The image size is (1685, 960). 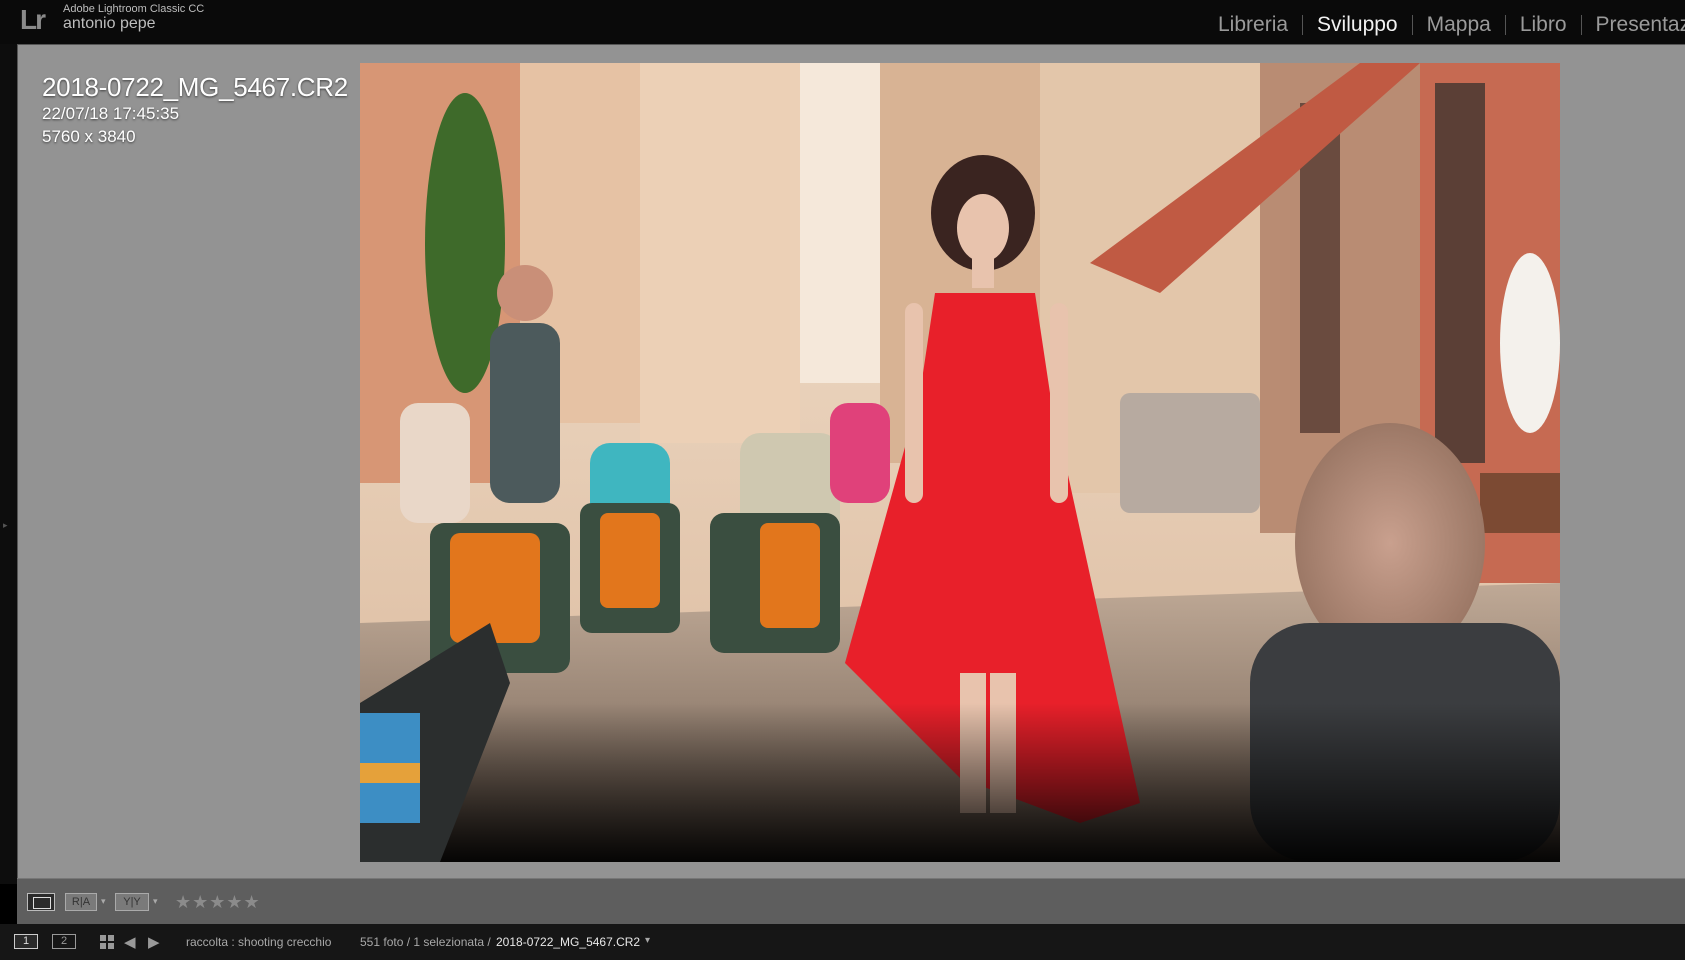 I want to click on module-presentazione: Presentaz, so click(x=1633, y=25).